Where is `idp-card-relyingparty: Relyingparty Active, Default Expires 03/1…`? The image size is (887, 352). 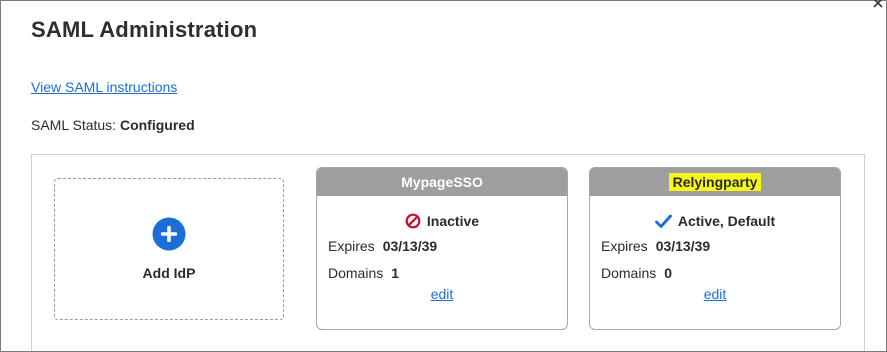 idp-card-relyingparty: Relyingparty Active, Default Expires 03/1… is located at coordinates (715, 248).